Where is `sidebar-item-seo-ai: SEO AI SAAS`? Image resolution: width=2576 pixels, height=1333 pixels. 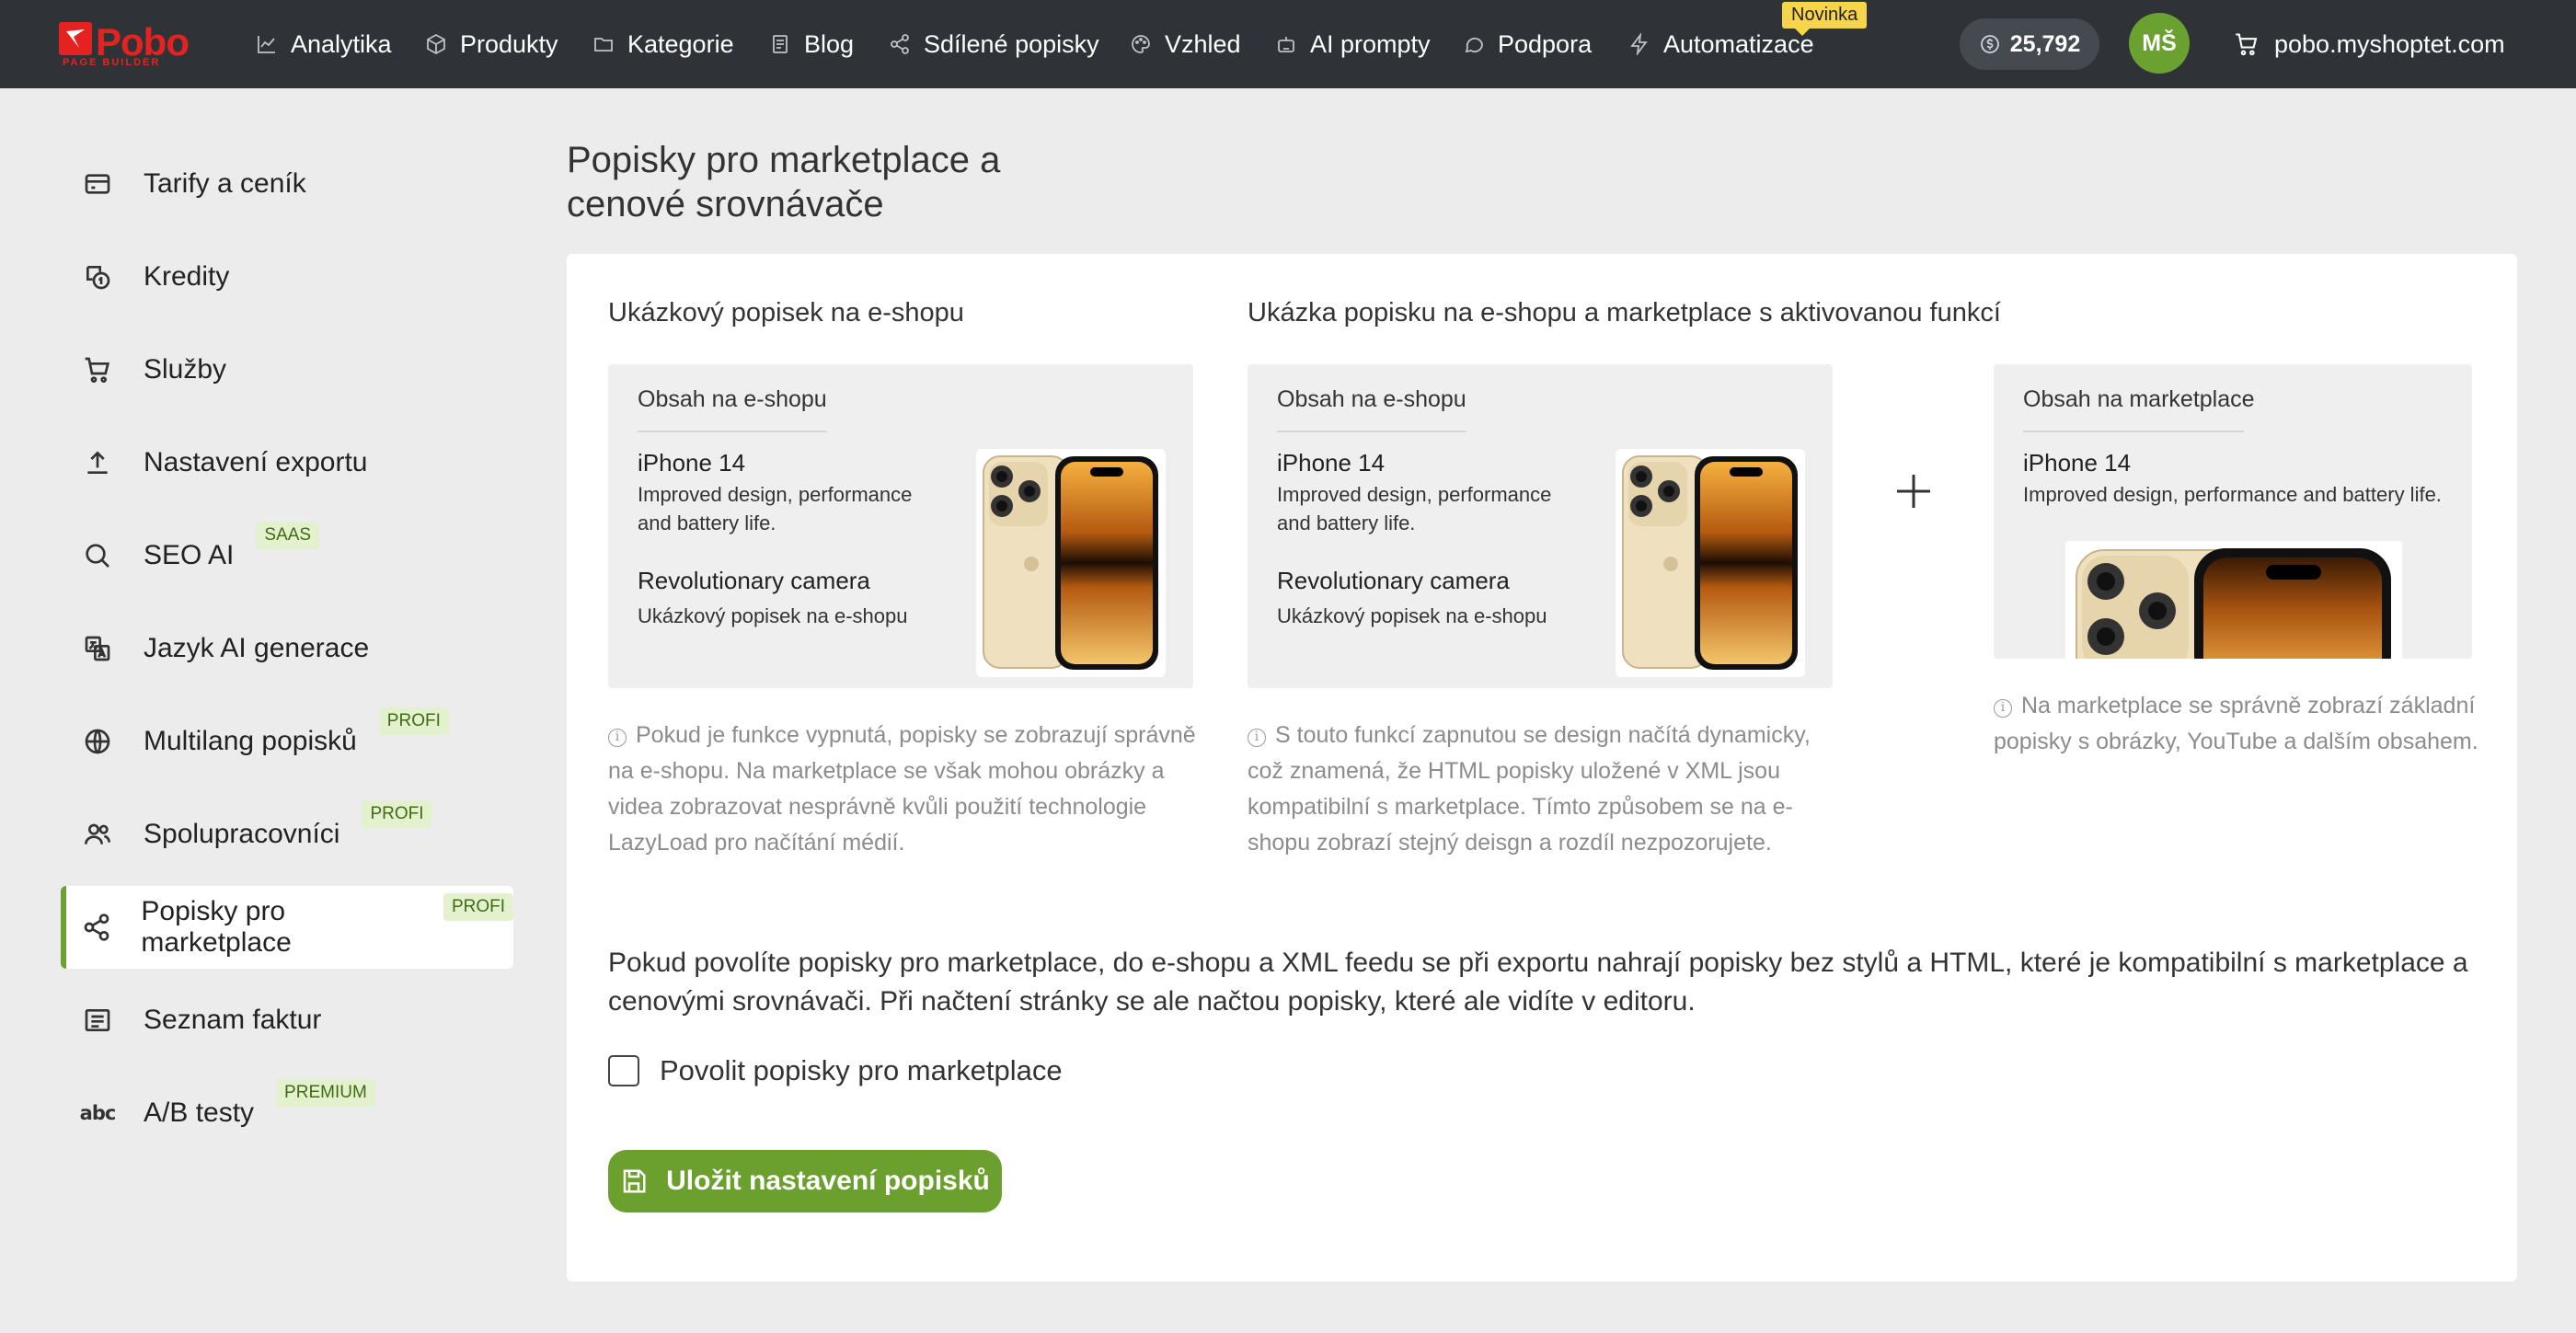
sidebar-item-seo-ai: SEO AI SAAS is located at coordinates (287, 555).